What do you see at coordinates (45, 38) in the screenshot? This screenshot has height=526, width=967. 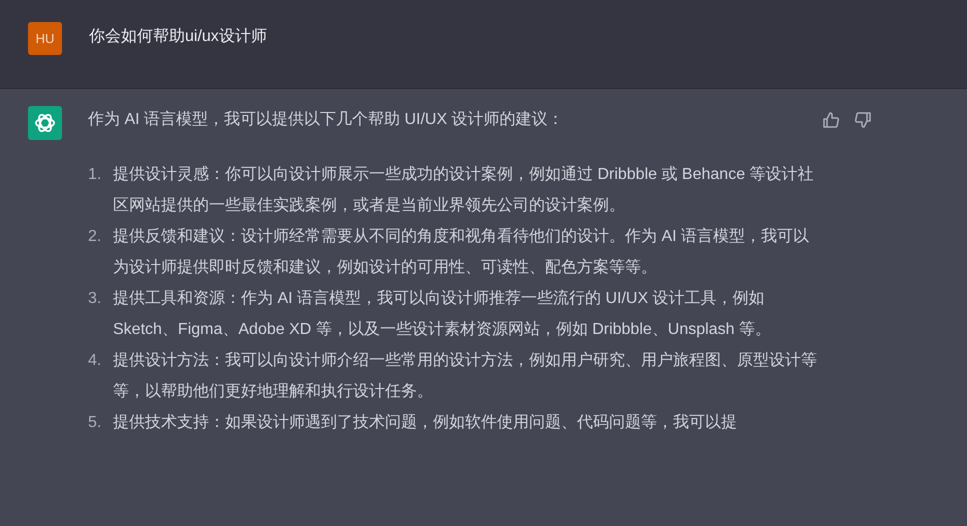 I see `user-avatar: HU` at bounding box center [45, 38].